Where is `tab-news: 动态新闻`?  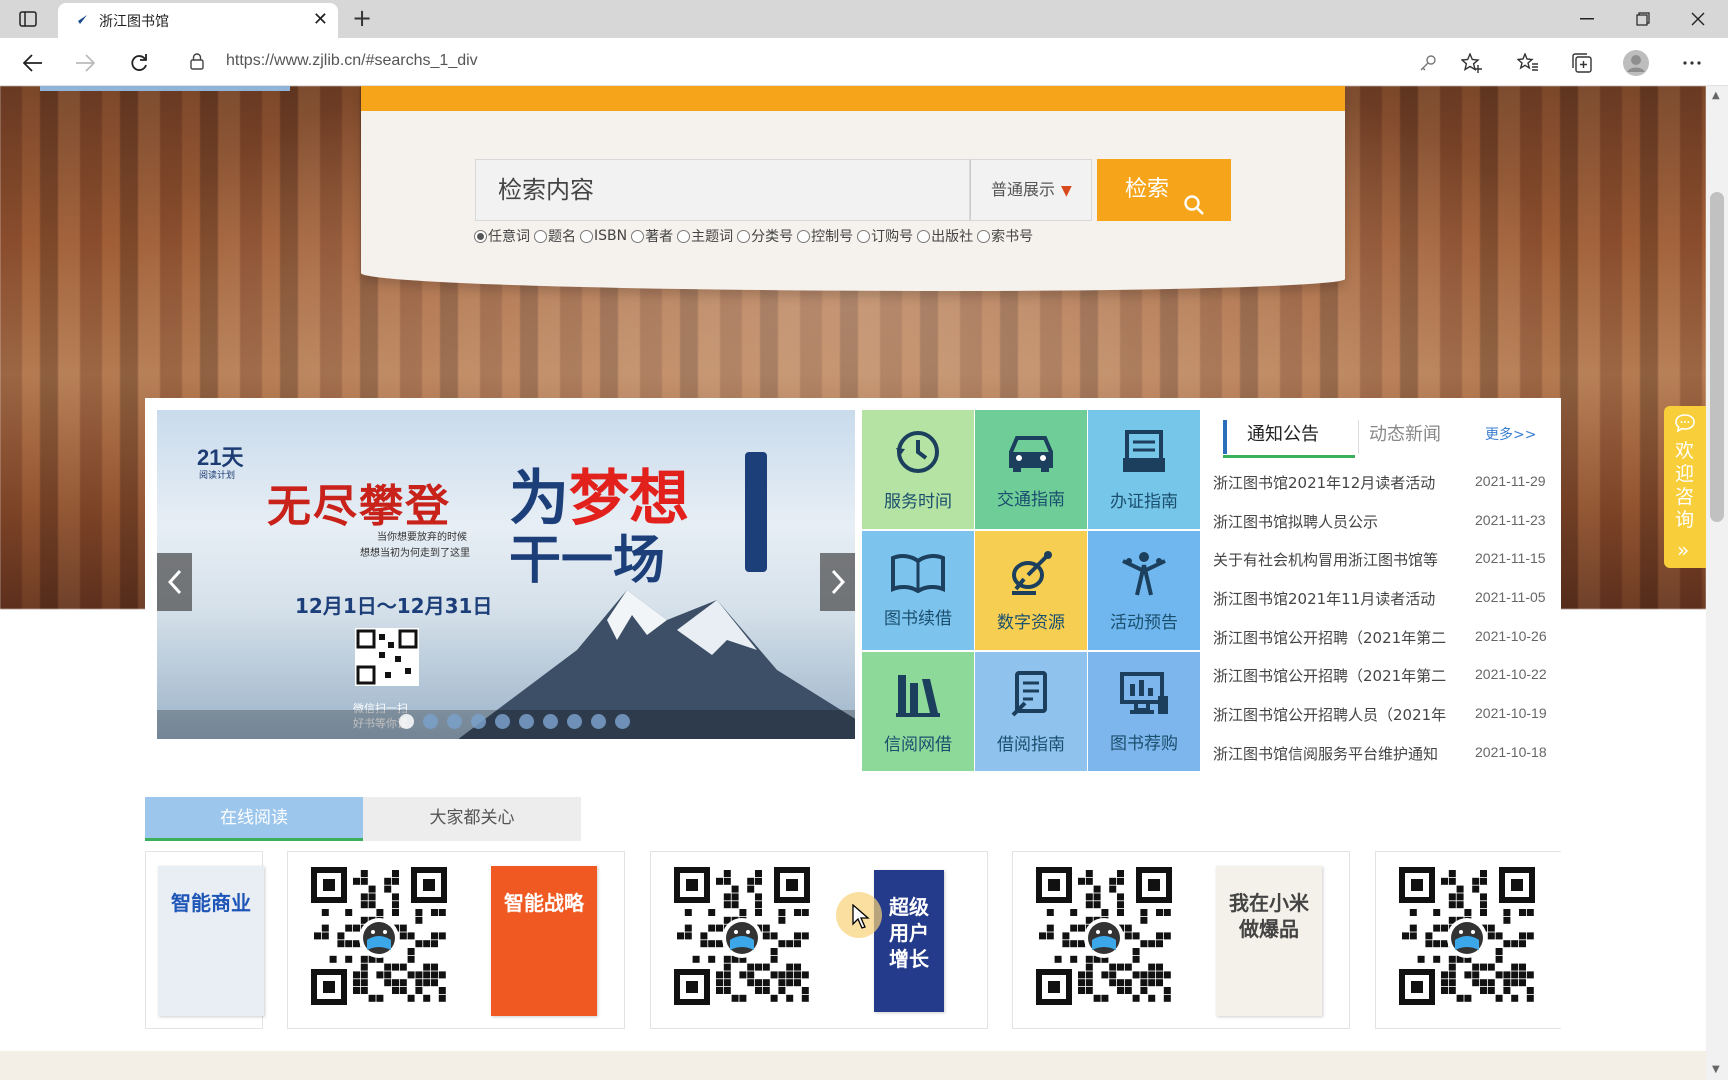
tab-news: 动态新闻 is located at coordinates (1399, 437).